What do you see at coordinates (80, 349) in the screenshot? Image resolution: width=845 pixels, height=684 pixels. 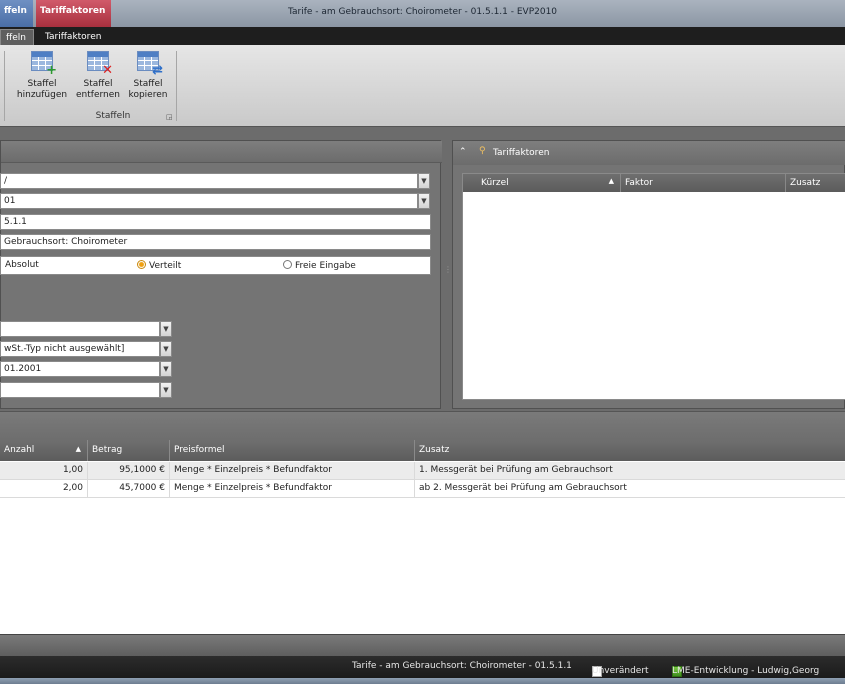 I see `mwst-select: wSt.-Typ nicht ausgewählt]` at bounding box center [80, 349].